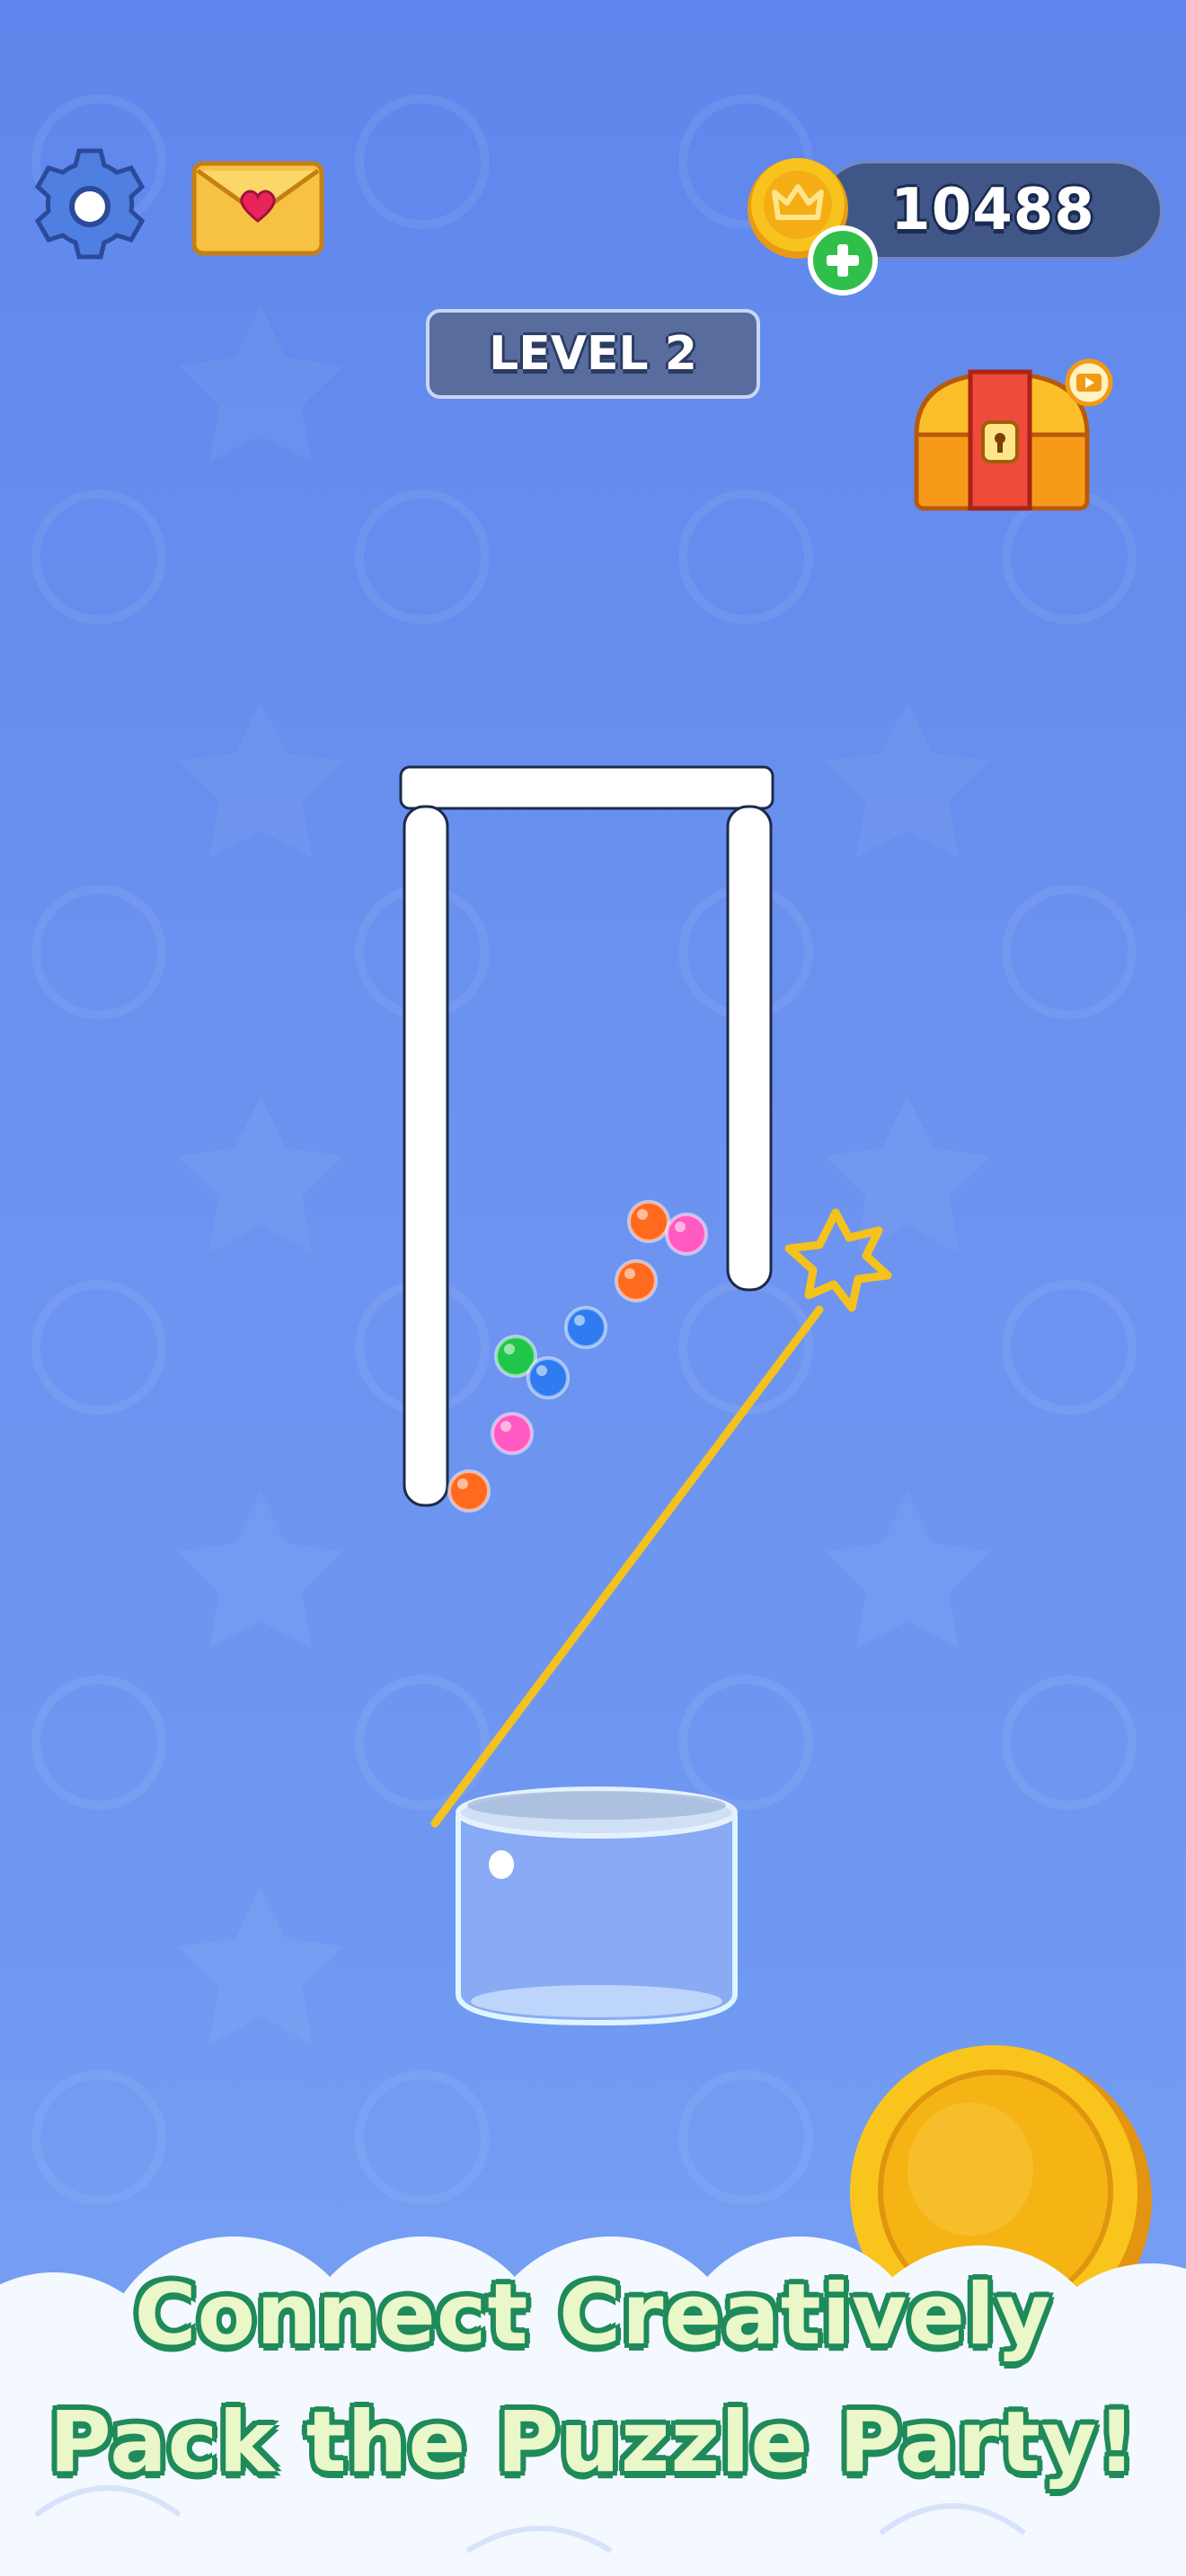  Describe the element at coordinates (593, 2443) in the screenshot. I see `promo-line-2: Pack the Puzzle Party!` at that location.